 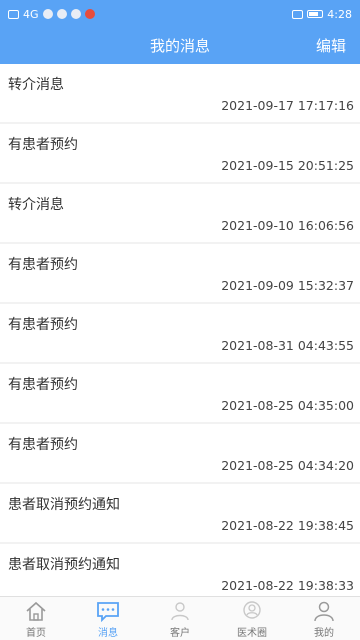 I want to click on tab-messages: 消息, so click(x=108, y=618).